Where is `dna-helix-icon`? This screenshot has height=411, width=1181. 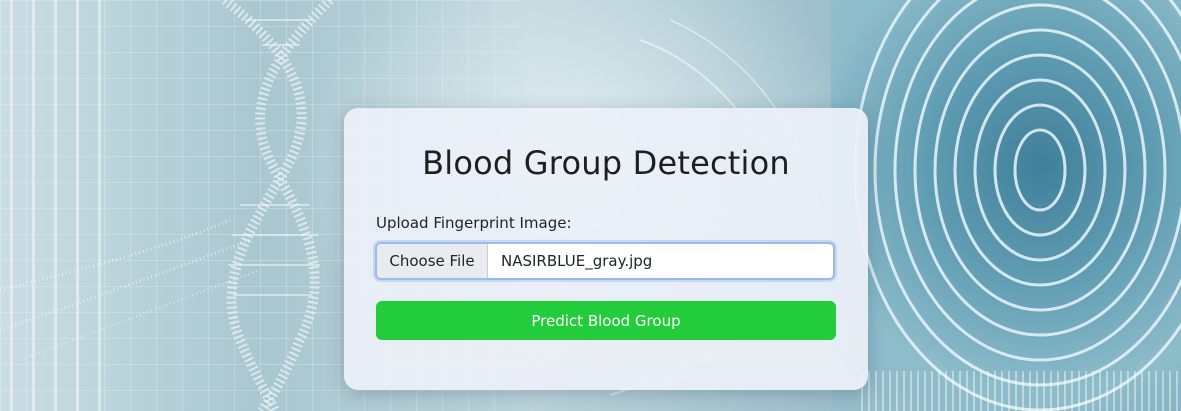
dna-helix-icon is located at coordinates (277, 205).